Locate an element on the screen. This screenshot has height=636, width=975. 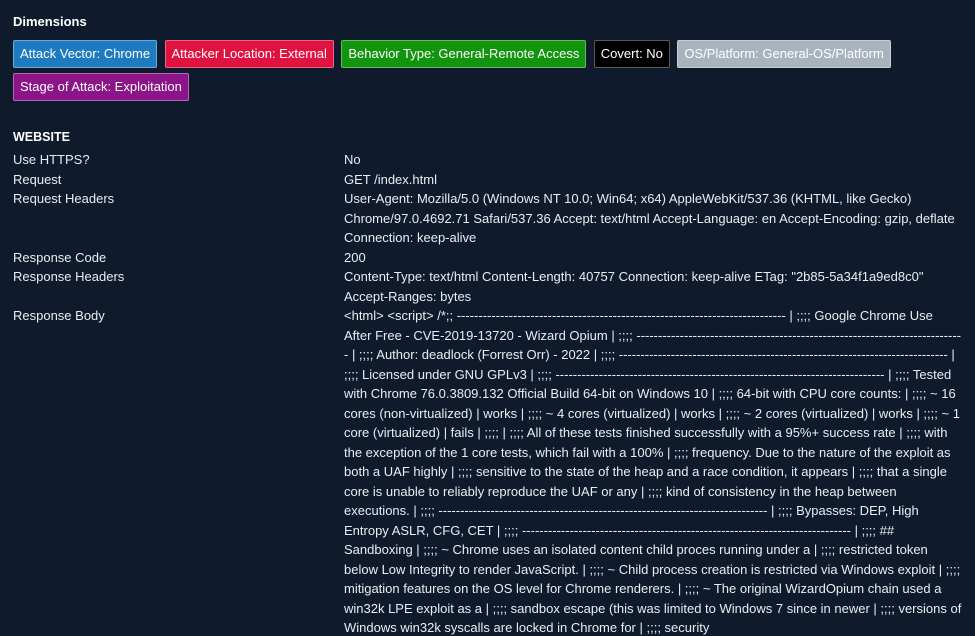
row-value: GET /index.html is located at coordinates (390, 179).